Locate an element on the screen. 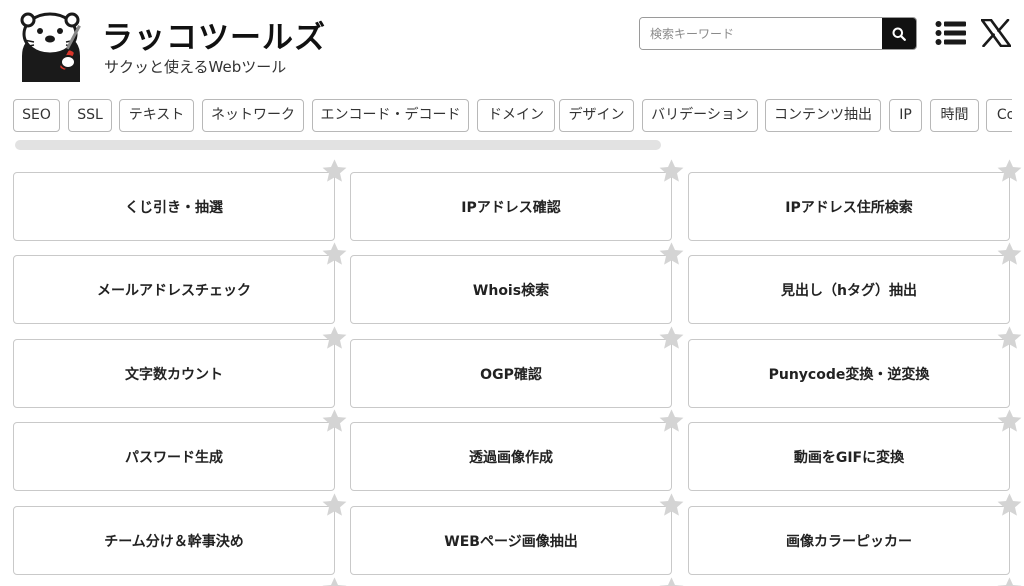 This screenshot has width=1024, height=586. x-link is located at coordinates (996, 33).